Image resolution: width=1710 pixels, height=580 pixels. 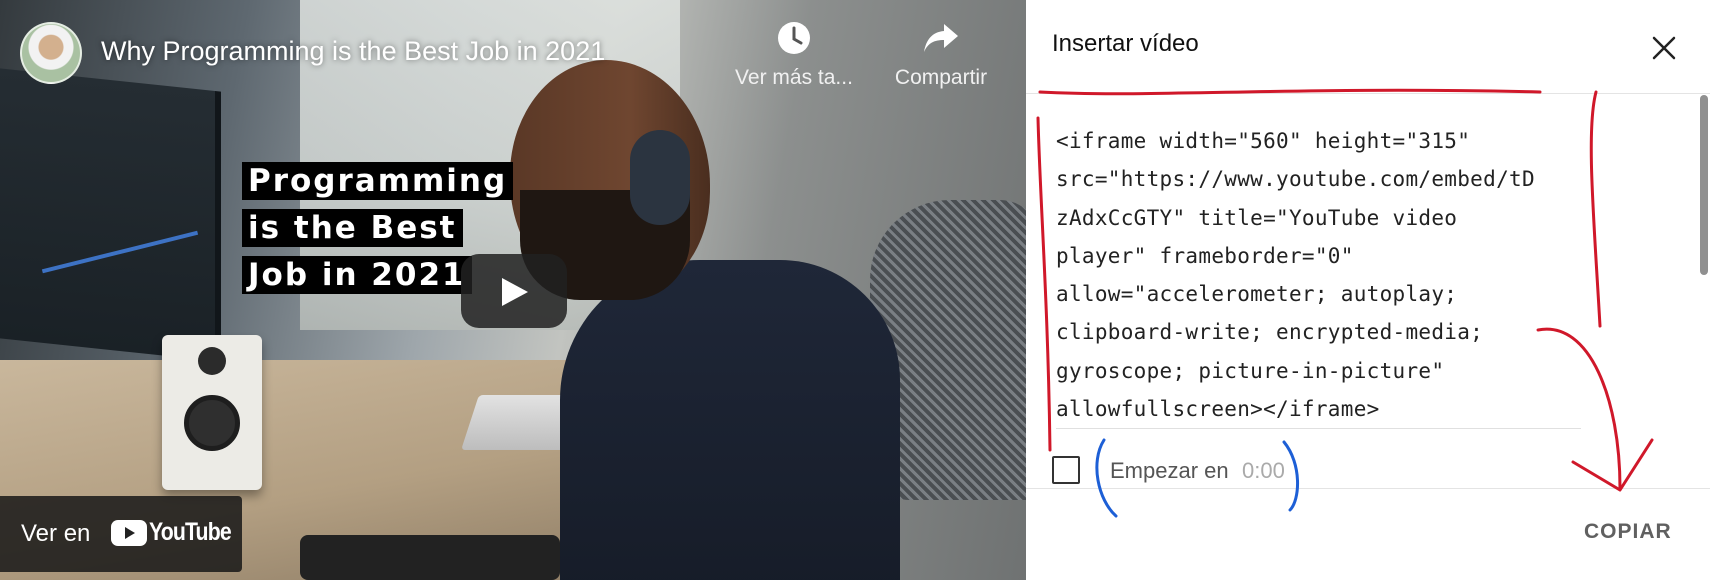 I want to click on dialog-footer-divider, so click(x=1368, y=488).